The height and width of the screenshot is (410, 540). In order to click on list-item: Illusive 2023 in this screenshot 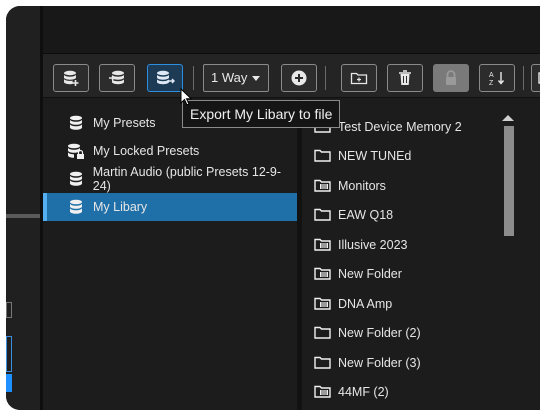, I will do `click(402, 244)`.